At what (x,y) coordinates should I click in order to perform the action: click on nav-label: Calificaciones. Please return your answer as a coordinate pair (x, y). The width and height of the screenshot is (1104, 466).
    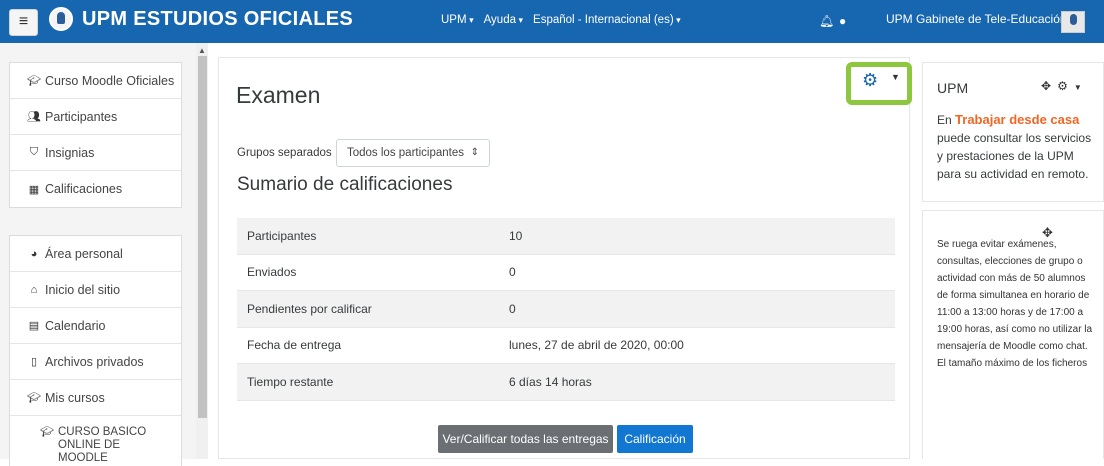
    Looking at the image, I should click on (84, 189).